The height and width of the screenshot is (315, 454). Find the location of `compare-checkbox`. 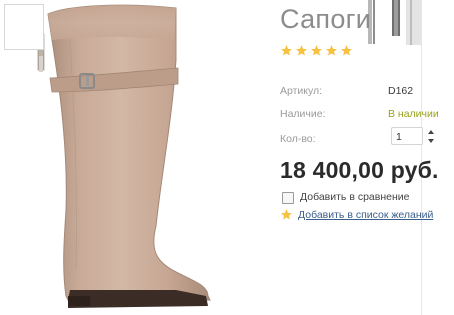

compare-checkbox is located at coordinates (288, 198).